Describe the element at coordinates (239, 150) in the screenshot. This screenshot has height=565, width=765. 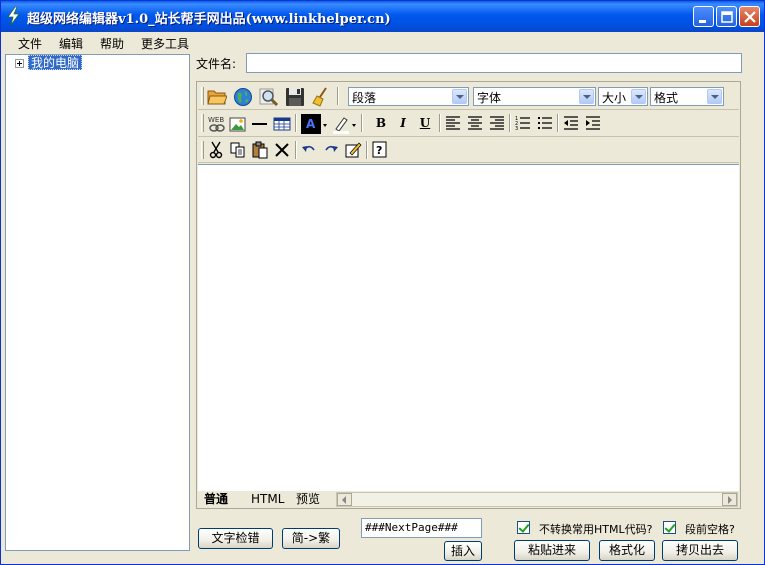
I see `copy-icon` at that location.